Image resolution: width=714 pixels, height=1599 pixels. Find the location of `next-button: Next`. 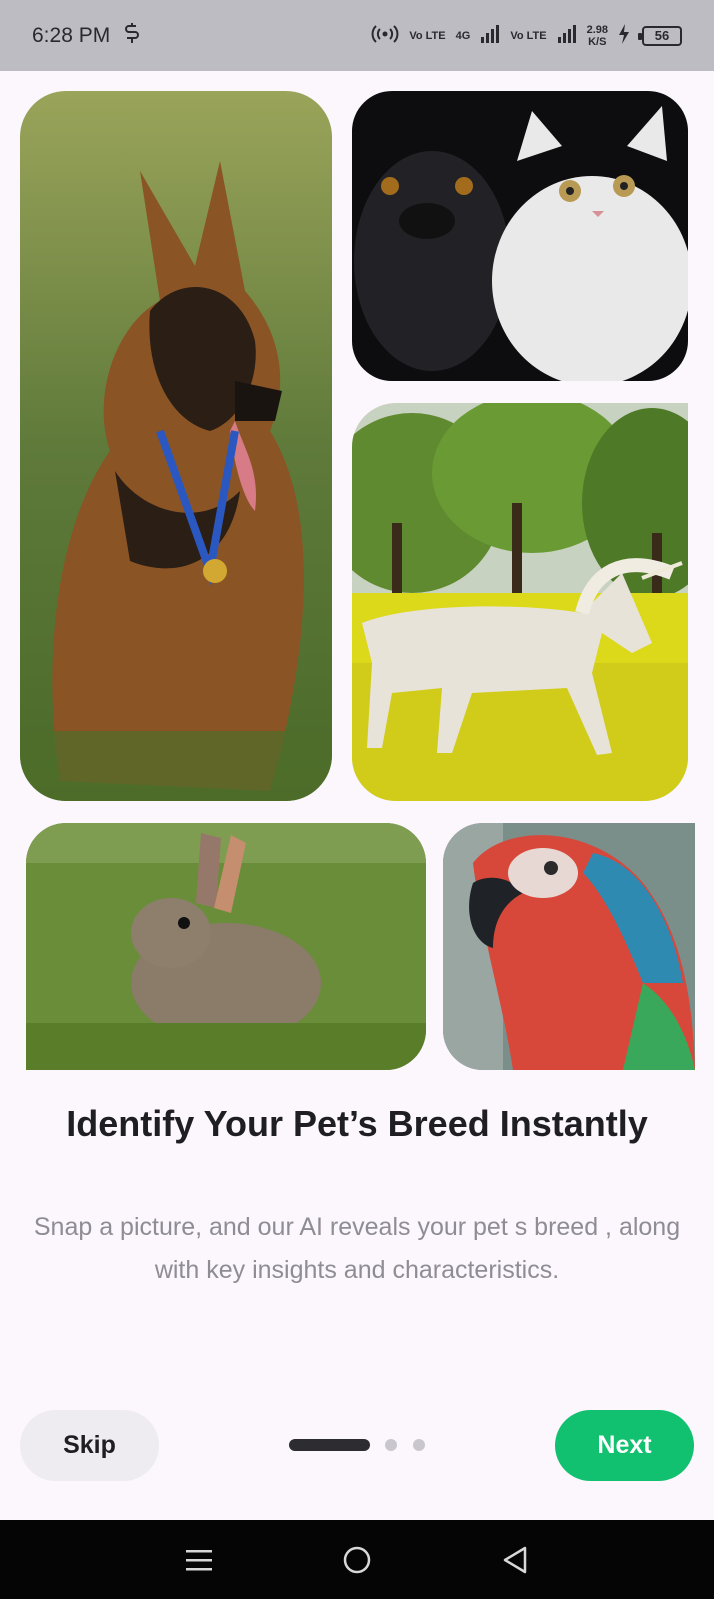

next-button: Next is located at coordinates (624, 1445).